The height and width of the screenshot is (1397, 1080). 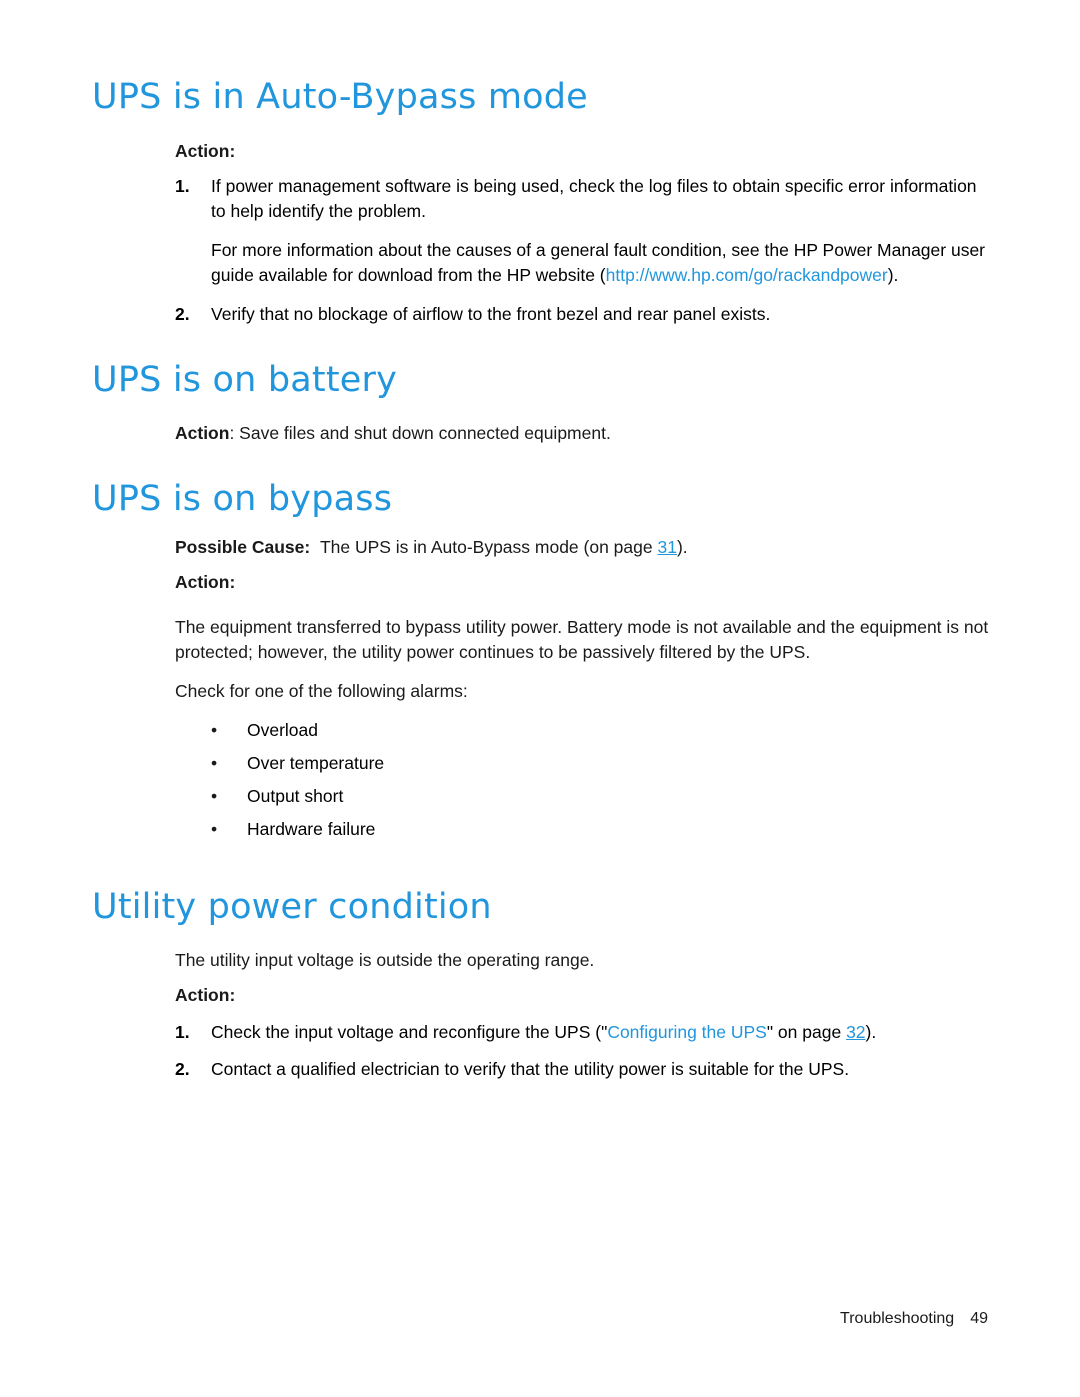 What do you see at coordinates (583, 151) in the screenshot?
I see `action-label-auto-bypass: Action:` at bounding box center [583, 151].